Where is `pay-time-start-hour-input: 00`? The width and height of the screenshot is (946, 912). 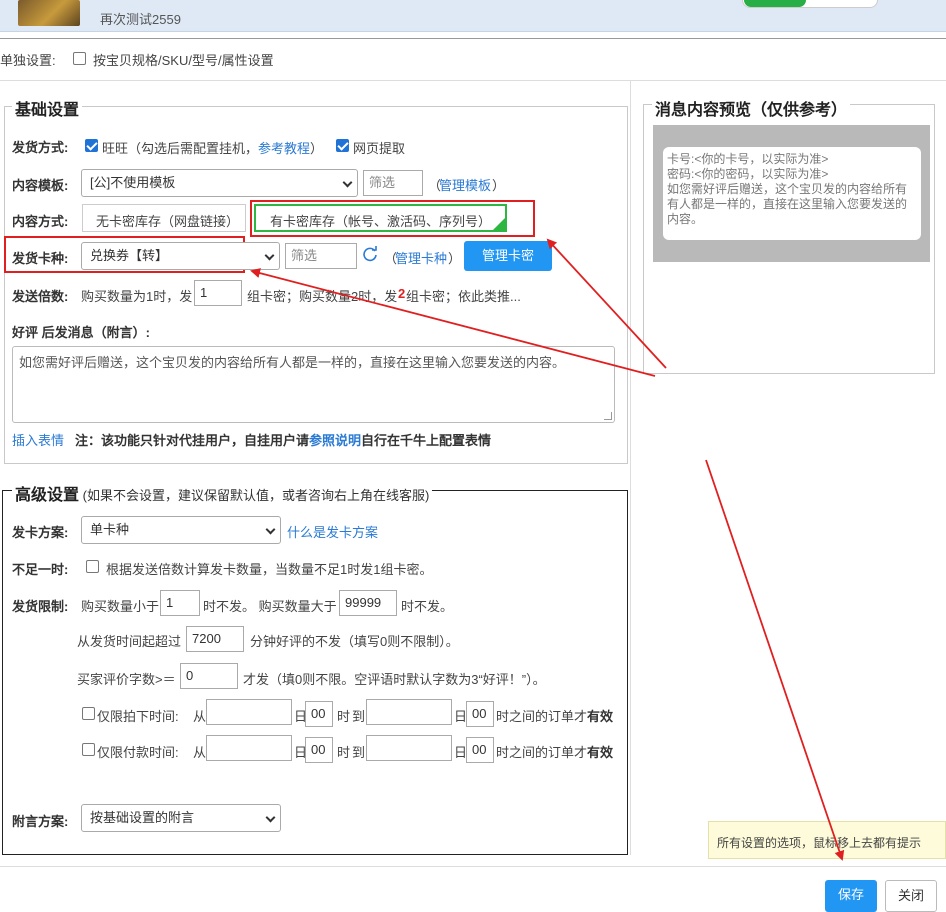
pay-time-start-hour-input: 00 is located at coordinates (319, 750).